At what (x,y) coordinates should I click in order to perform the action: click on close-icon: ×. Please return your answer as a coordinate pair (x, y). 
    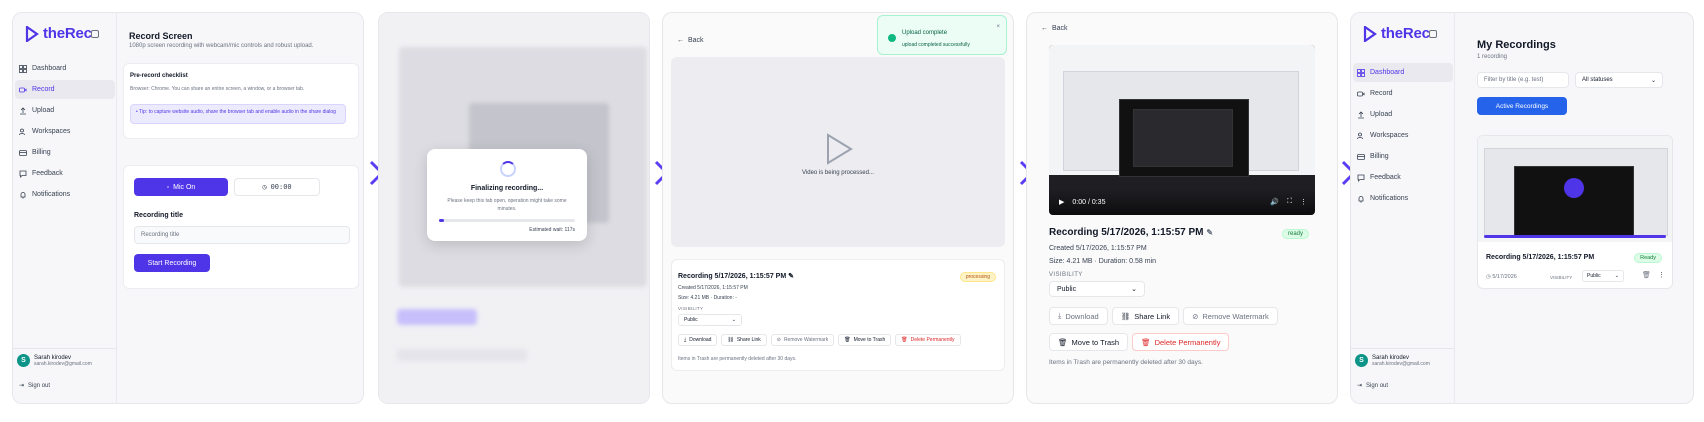
    Looking at the image, I should click on (998, 27).